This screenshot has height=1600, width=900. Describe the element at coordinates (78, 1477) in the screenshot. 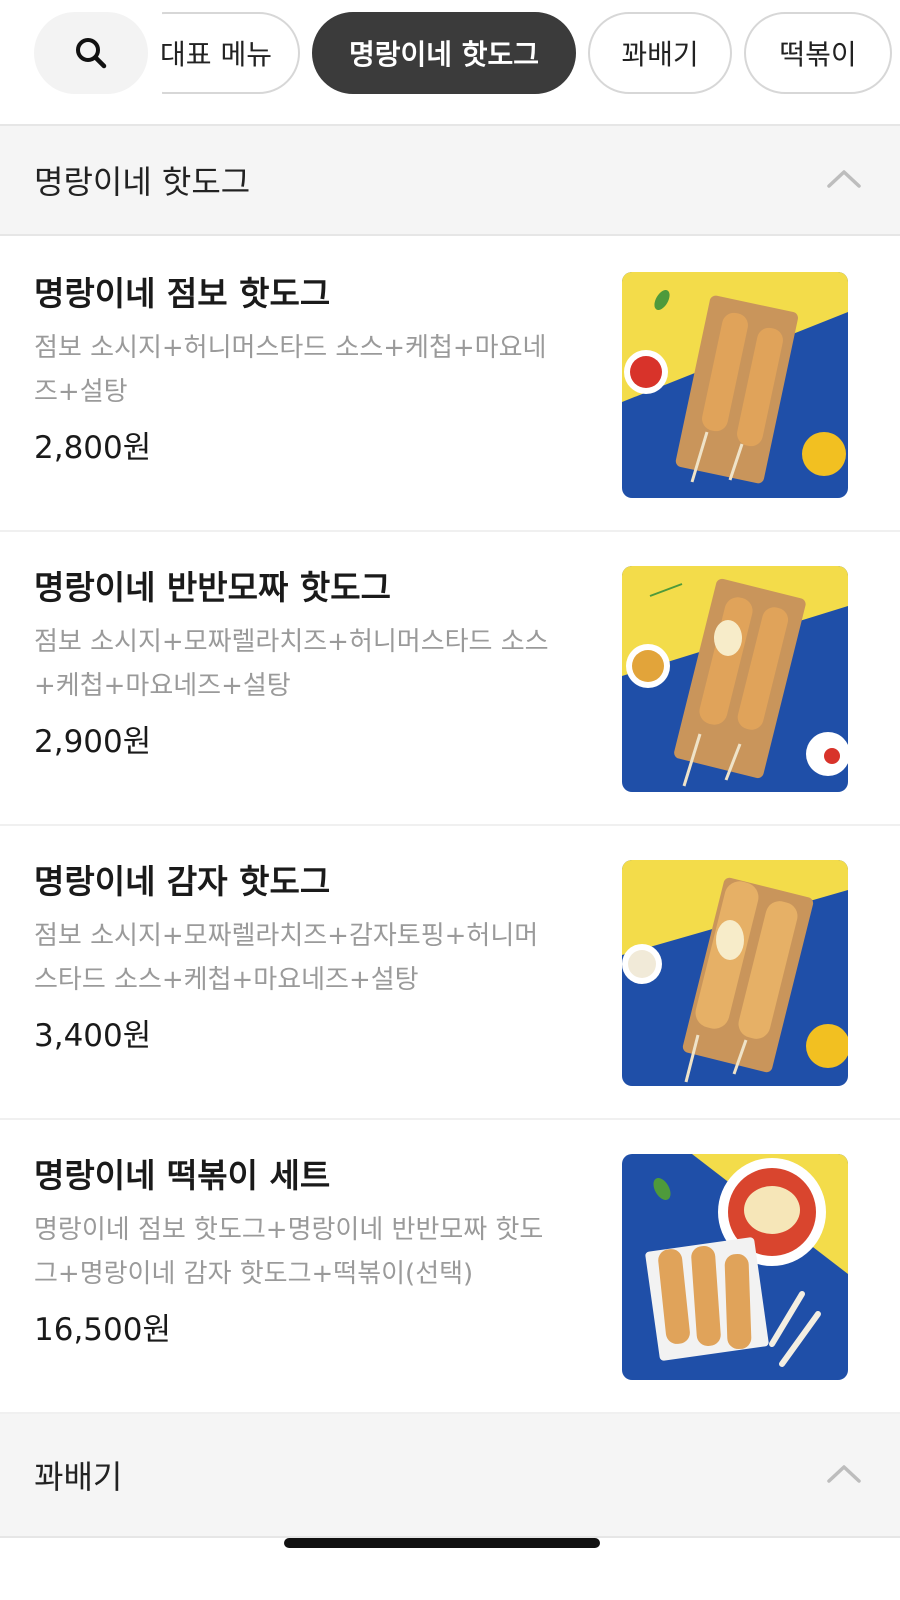

I see `section-title: 꽈배기` at that location.